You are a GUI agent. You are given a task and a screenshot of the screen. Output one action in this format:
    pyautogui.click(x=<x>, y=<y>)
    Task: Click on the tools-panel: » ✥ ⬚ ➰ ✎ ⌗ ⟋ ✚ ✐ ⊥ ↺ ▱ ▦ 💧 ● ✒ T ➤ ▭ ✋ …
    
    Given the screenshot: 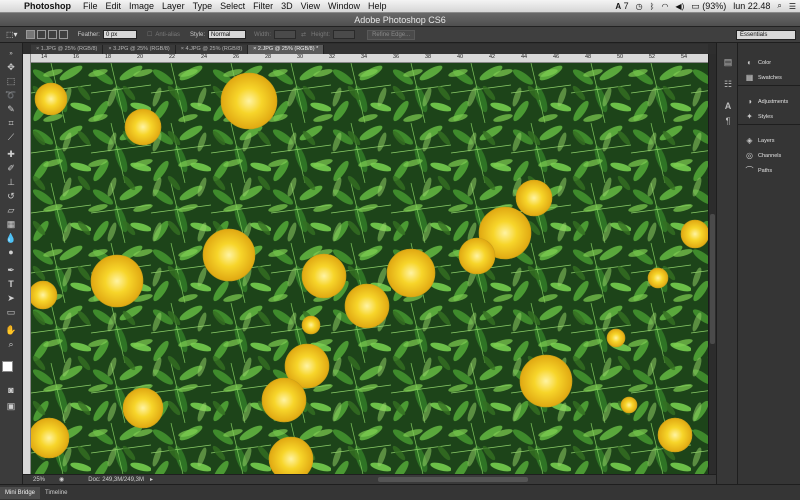 What is the action you would take?
    pyautogui.click(x=11, y=263)
    